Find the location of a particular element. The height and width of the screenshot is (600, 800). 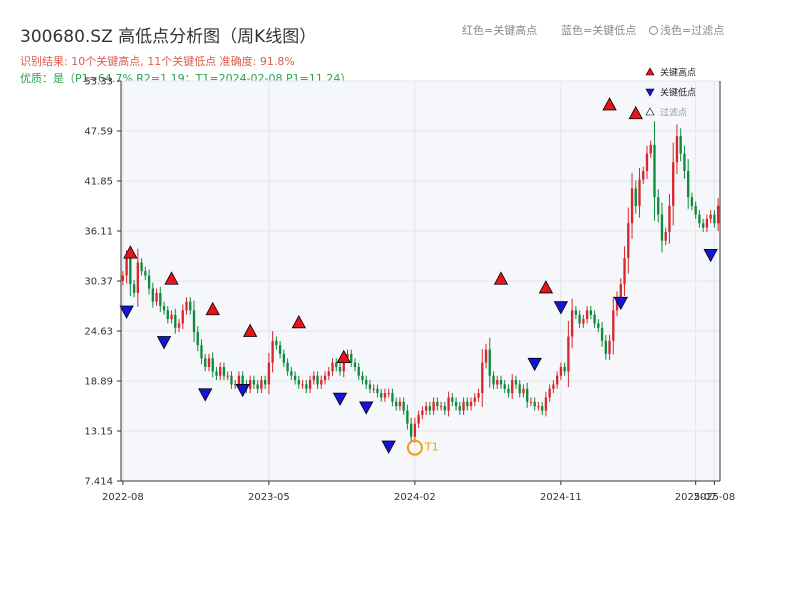

y-tick-label: 41.85 is located at coordinates (98, 182).